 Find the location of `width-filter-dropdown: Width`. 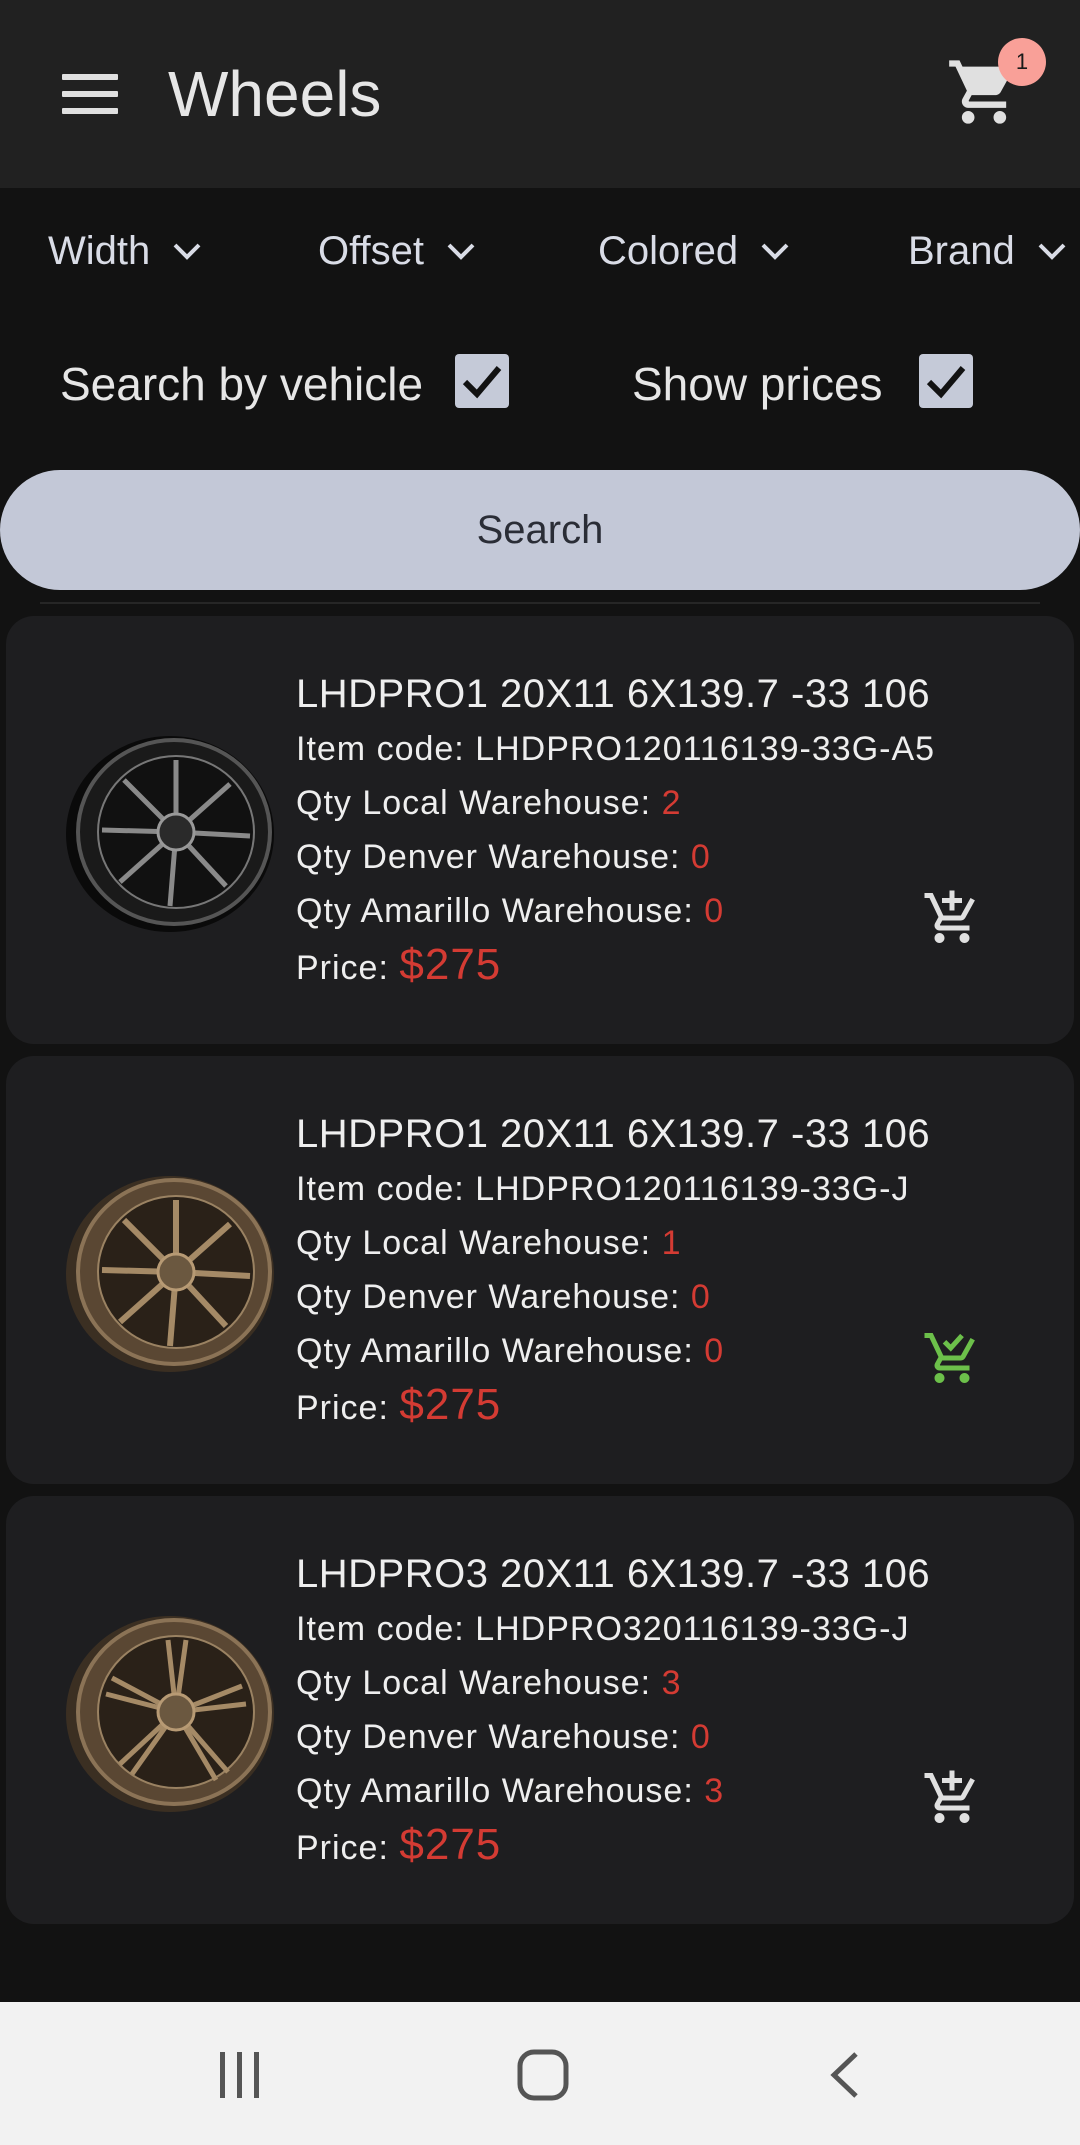

width-filter-dropdown: Width is located at coordinates (125, 251).